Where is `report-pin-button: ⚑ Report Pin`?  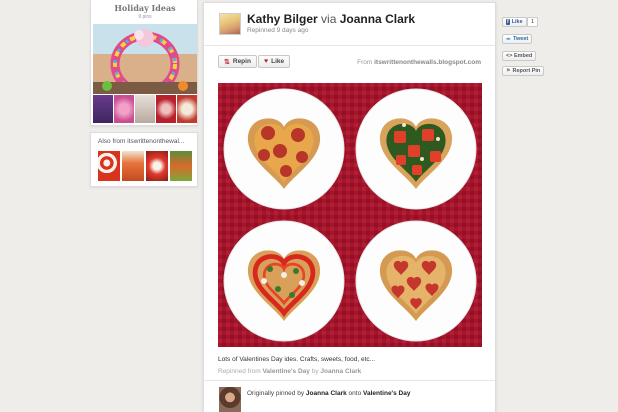 report-pin-button: ⚑ Report Pin is located at coordinates (523, 71).